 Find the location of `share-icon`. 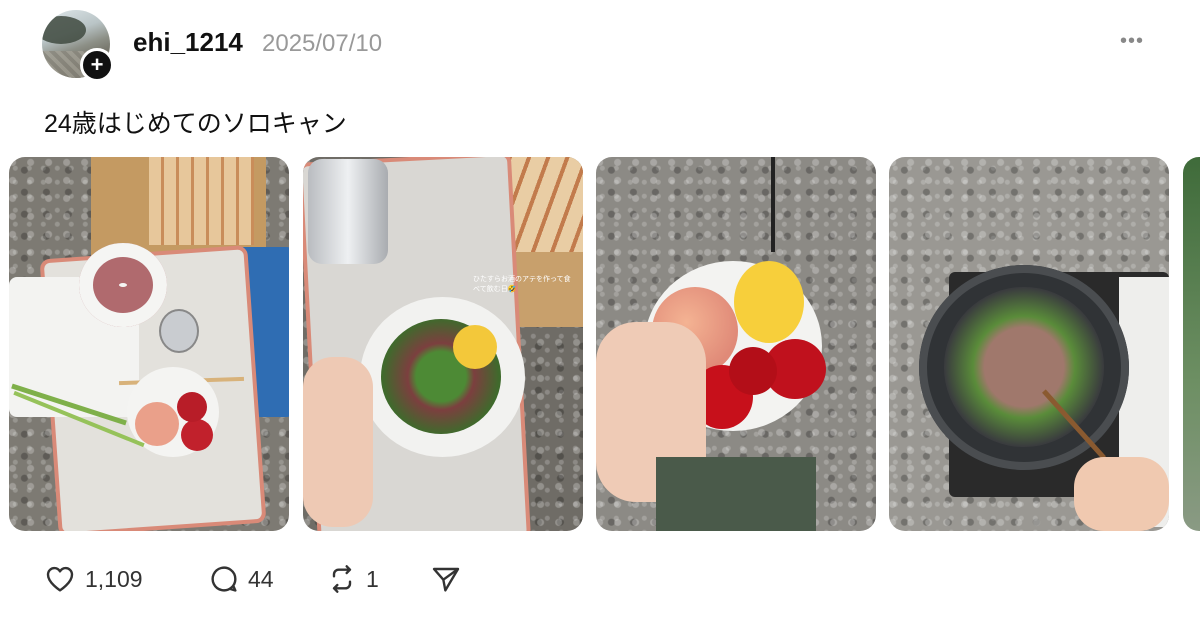

share-icon is located at coordinates (446, 579).